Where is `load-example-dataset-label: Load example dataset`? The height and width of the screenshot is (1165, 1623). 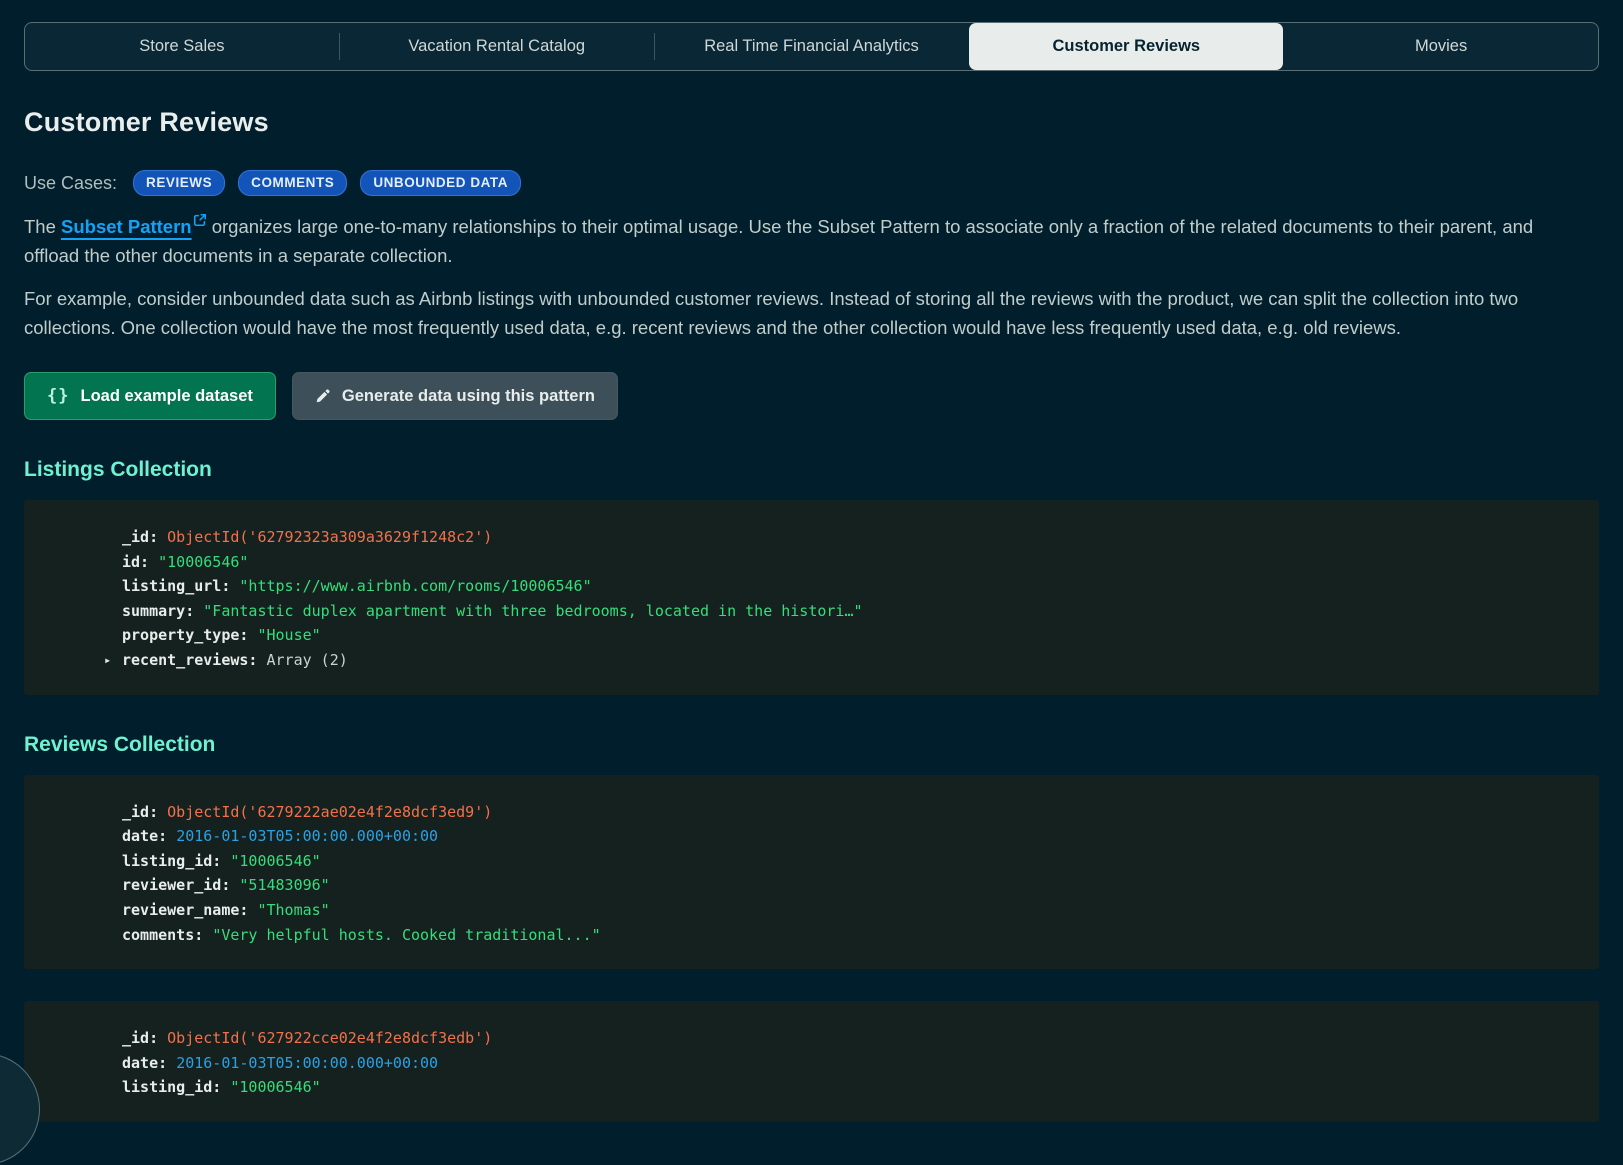
load-example-dataset-label: Load example dataset is located at coordinates (166, 395).